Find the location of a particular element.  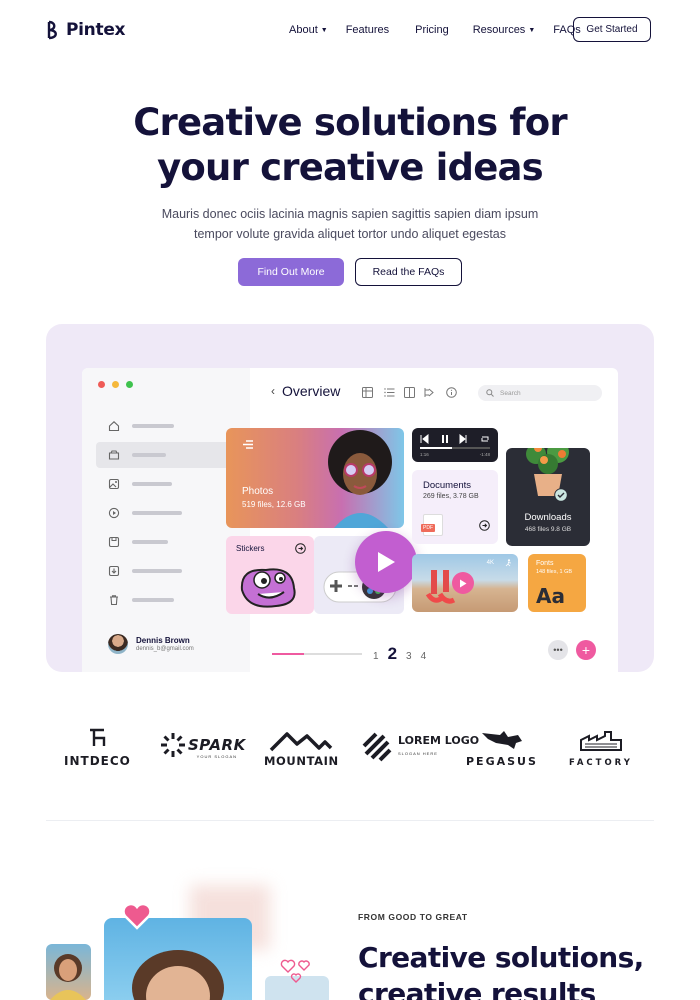

search-icon is located at coordinates (490, 393).